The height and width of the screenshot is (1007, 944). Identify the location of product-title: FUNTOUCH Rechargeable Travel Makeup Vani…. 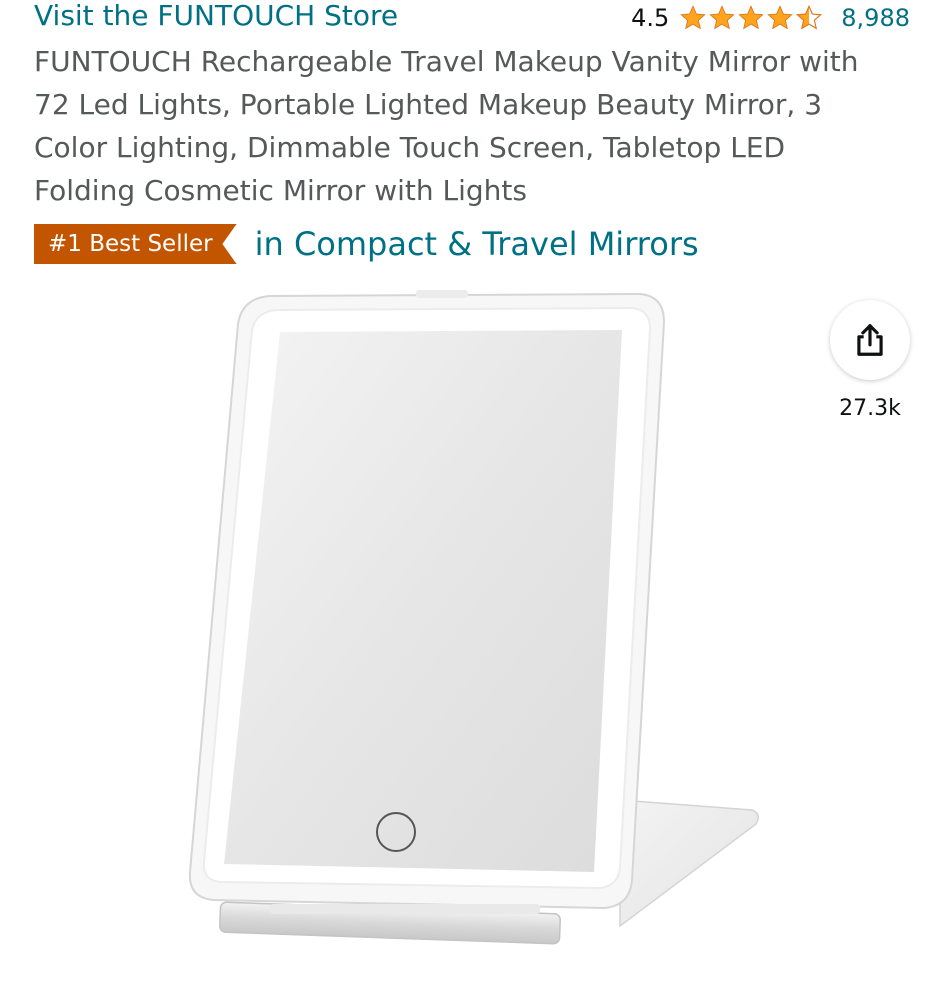
(446, 126).